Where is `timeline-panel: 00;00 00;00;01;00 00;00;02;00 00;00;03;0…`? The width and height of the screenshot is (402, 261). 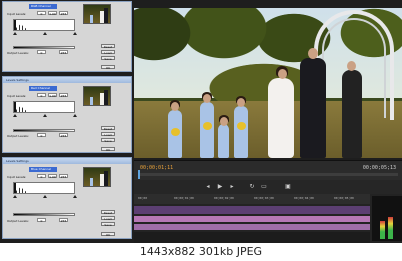
timeline-panel: 00;00 00;00;01;00 00;00;02;00 00;00;03;0… is located at coordinates (268, 218).